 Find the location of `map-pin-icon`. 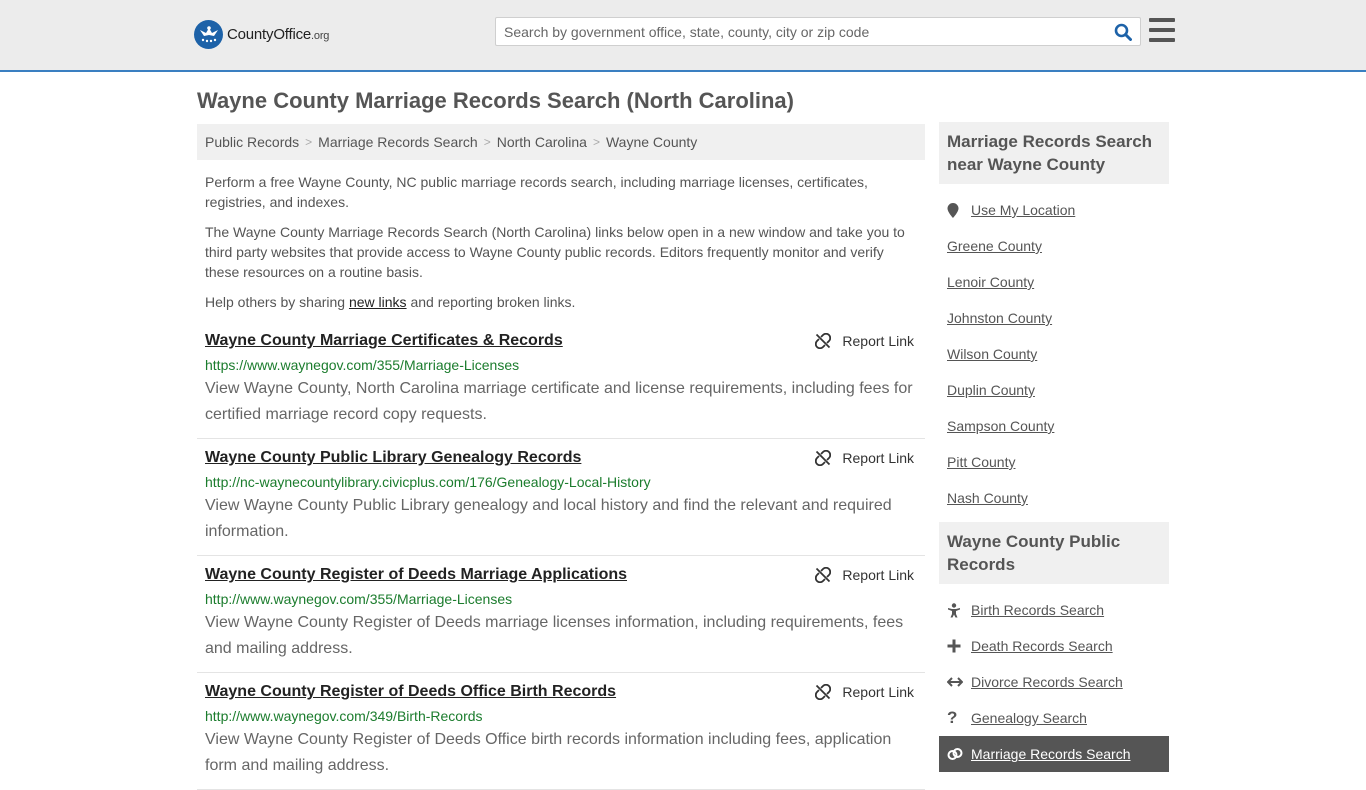

map-pin-icon is located at coordinates (956, 210).